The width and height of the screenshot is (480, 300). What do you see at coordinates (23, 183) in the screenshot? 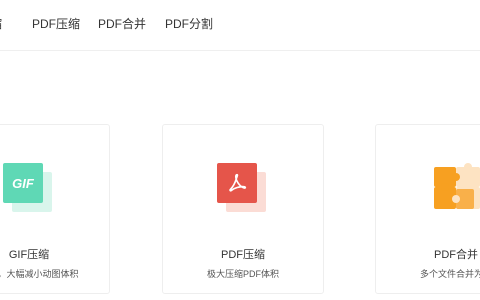
I see `gif-icon-text: GIF` at bounding box center [23, 183].